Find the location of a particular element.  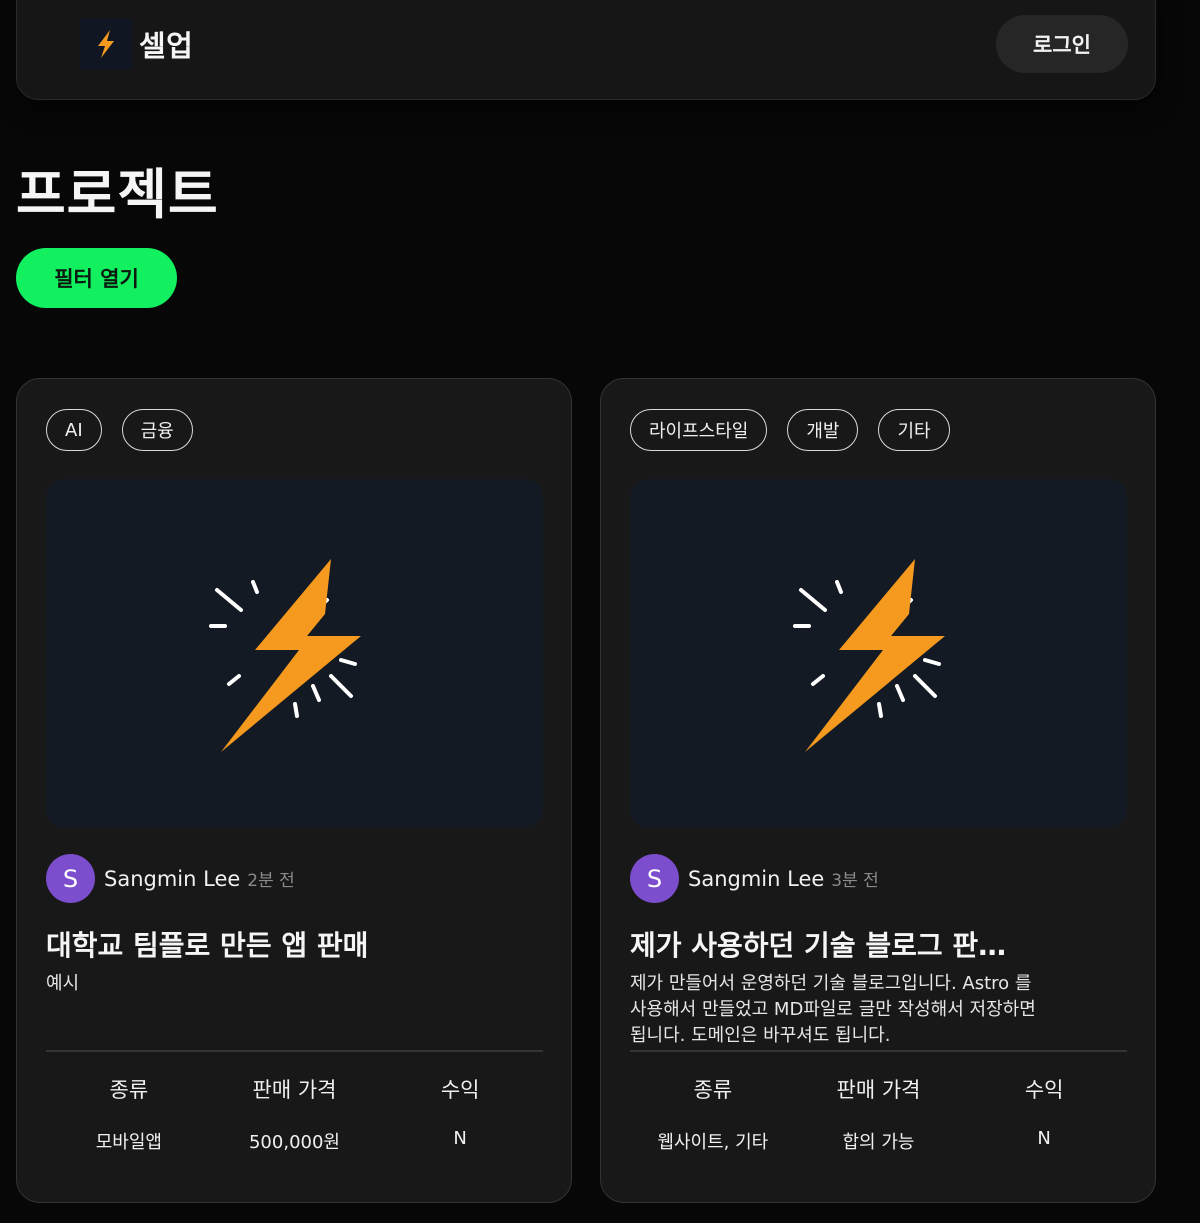

stat-value-price: 합의 가능 is located at coordinates (878, 1142).